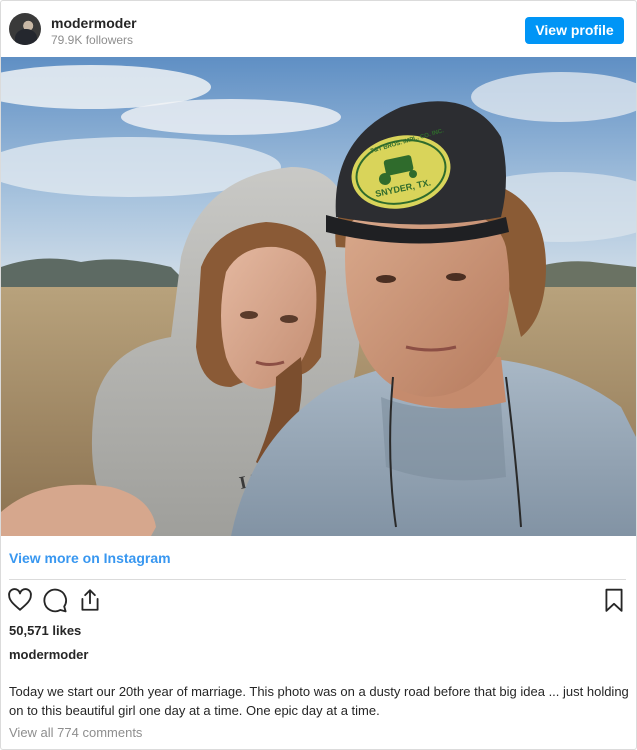 This screenshot has width=637, height=750. What do you see at coordinates (48, 654) in the screenshot?
I see `post-owner-username: modermoder` at bounding box center [48, 654].